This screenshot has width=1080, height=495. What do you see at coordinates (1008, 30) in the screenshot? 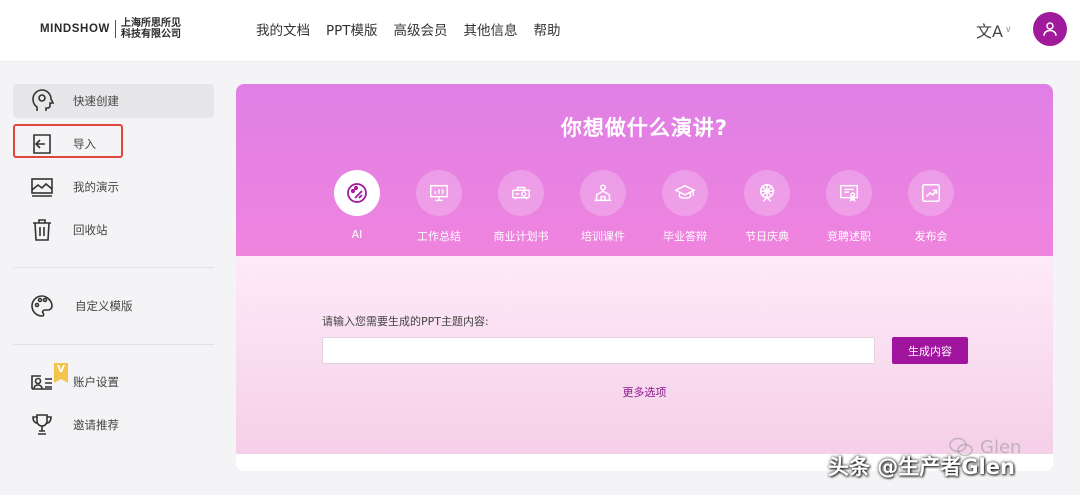
I see `chevron-down-icon: ∨` at bounding box center [1008, 30].